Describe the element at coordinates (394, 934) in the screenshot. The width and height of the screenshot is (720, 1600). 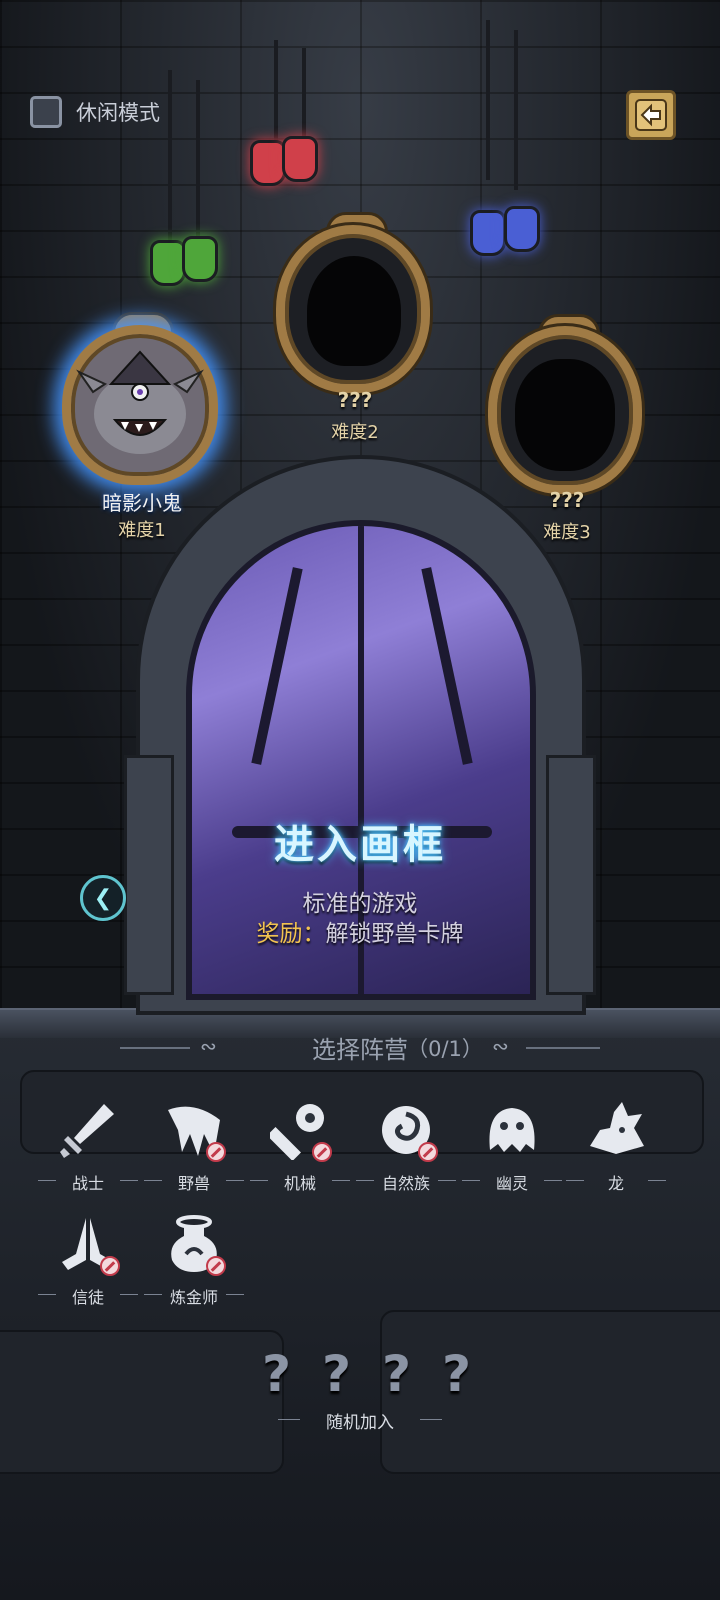
I see `reward-text: 解锁野兽卡牌` at that location.